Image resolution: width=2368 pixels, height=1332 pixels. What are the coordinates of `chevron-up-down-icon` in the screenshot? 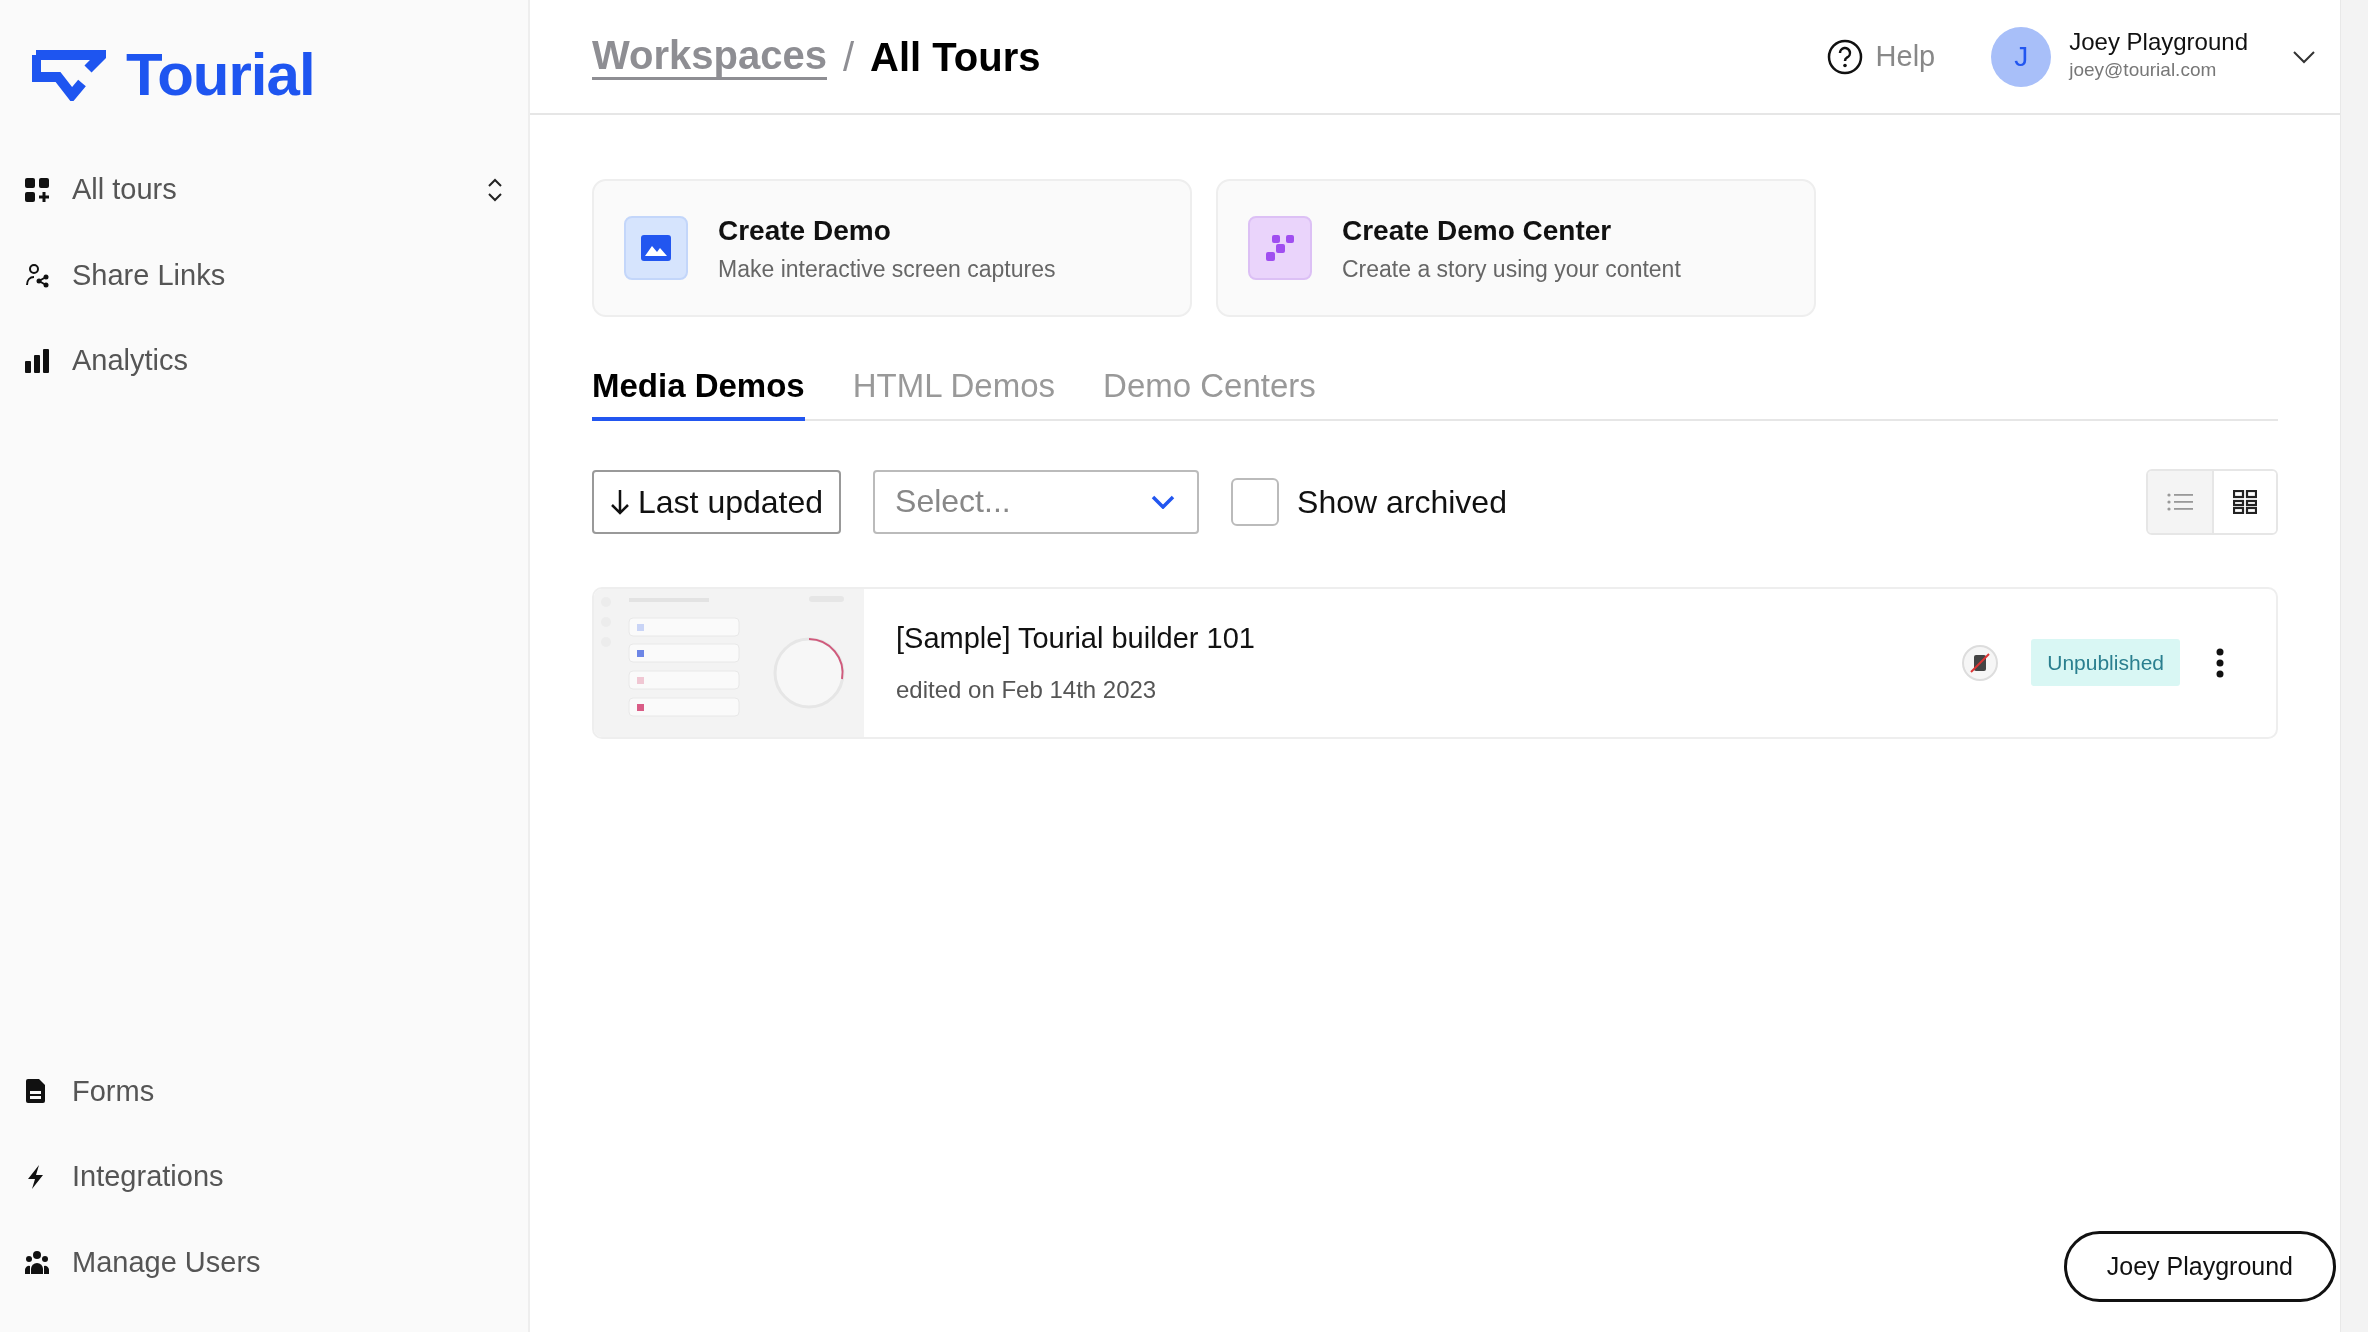 It's located at (495, 189).